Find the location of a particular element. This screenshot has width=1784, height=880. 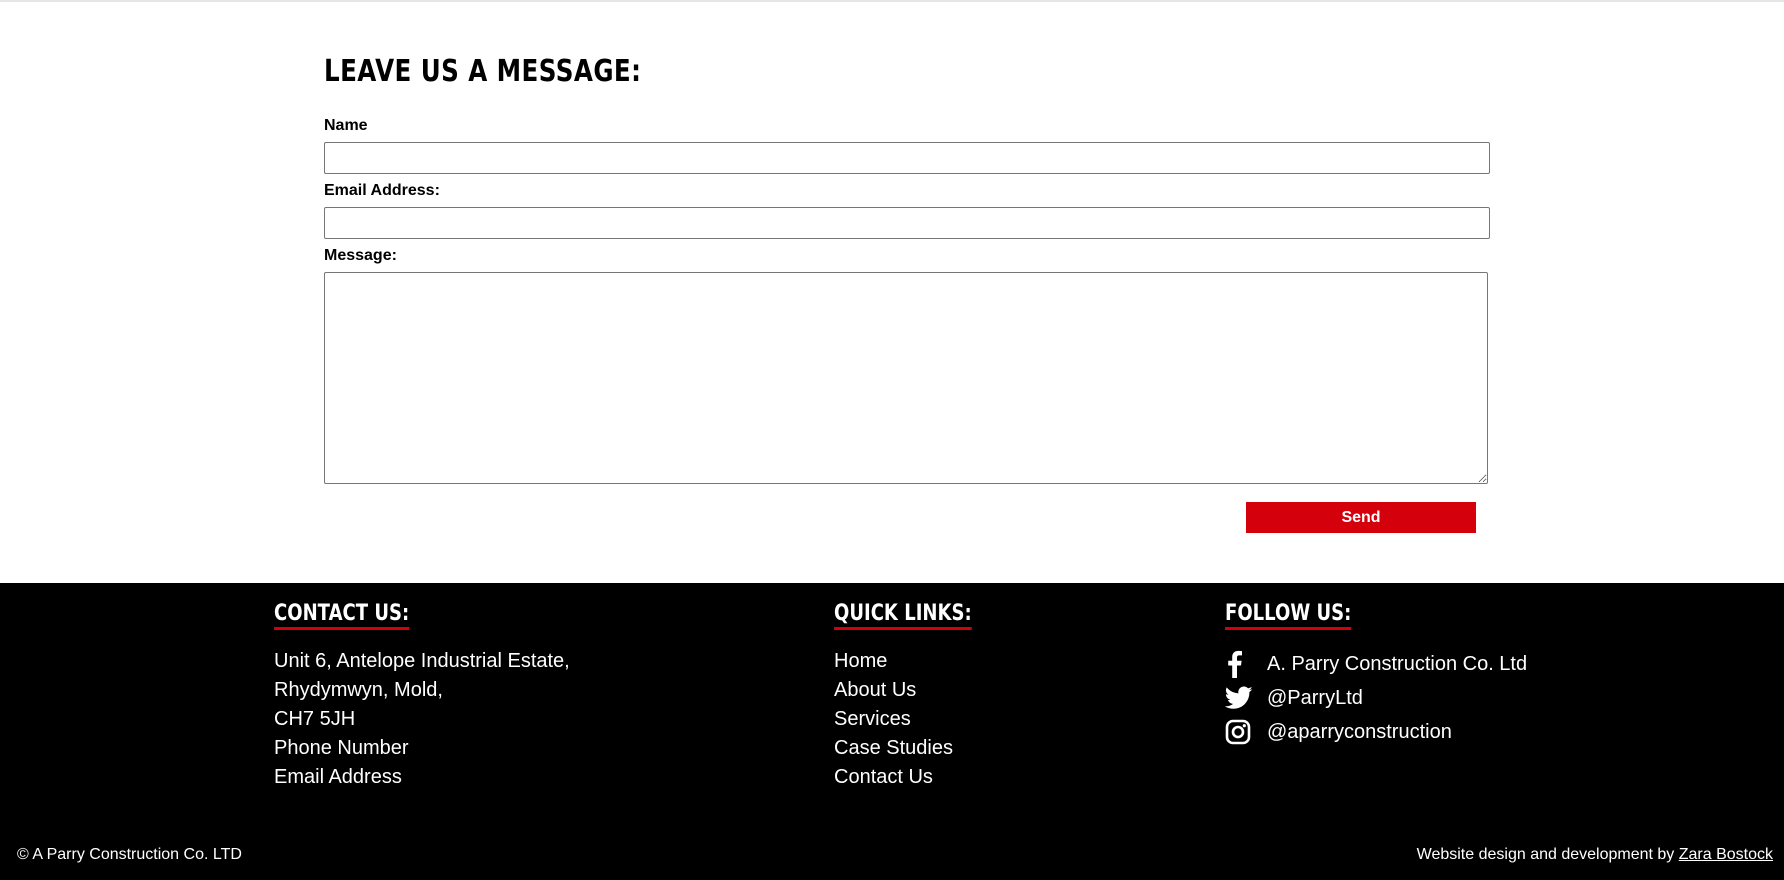

send-button: Send is located at coordinates (1361, 517).